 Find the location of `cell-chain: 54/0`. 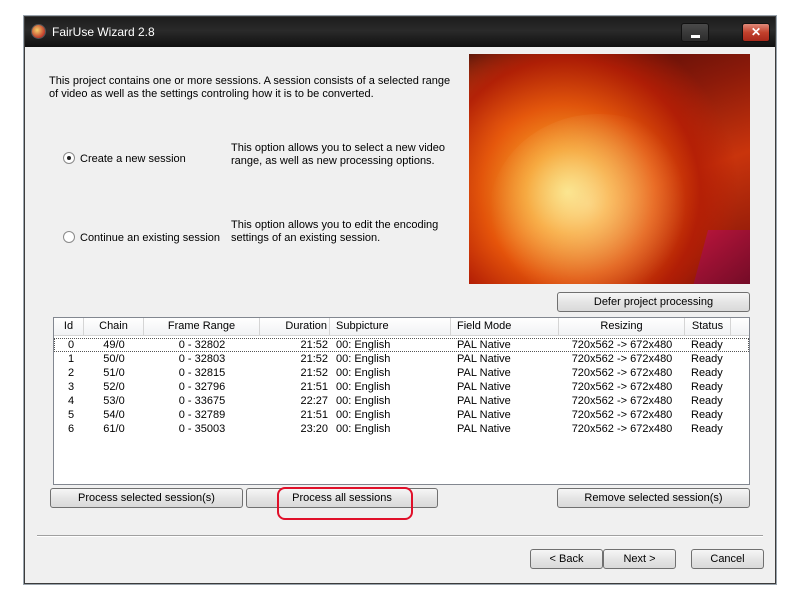

cell-chain: 54/0 is located at coordinates (114, 415).